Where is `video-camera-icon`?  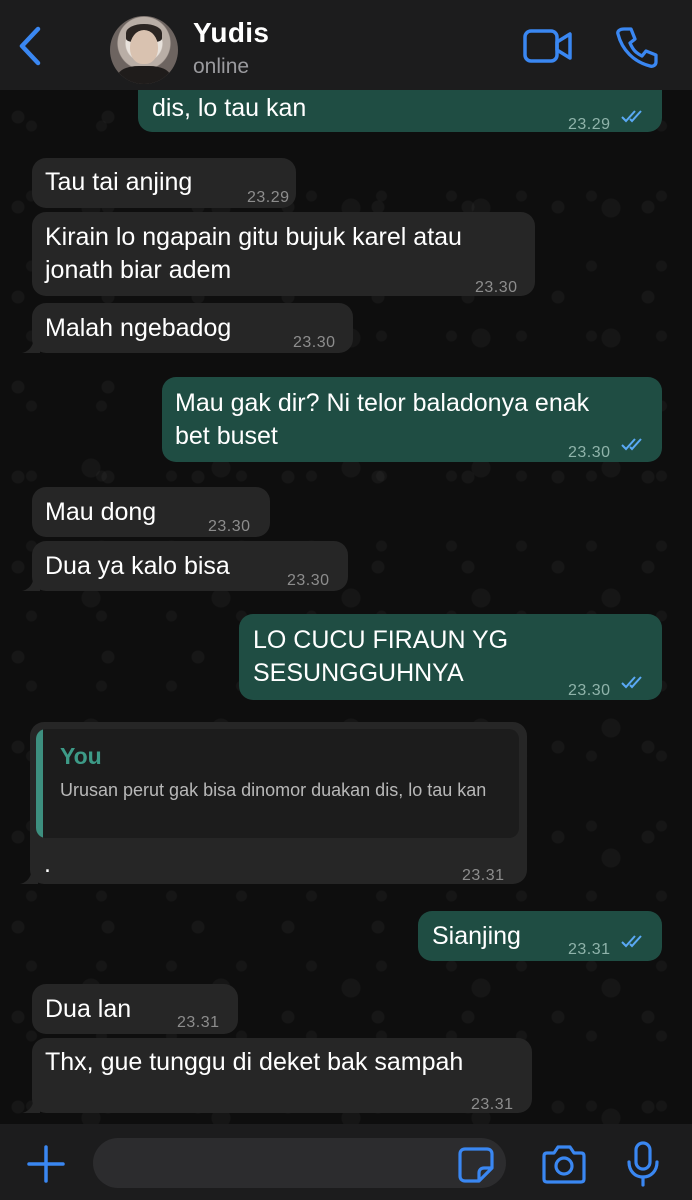
video-camera-icon is located at coordinates (547, 46).